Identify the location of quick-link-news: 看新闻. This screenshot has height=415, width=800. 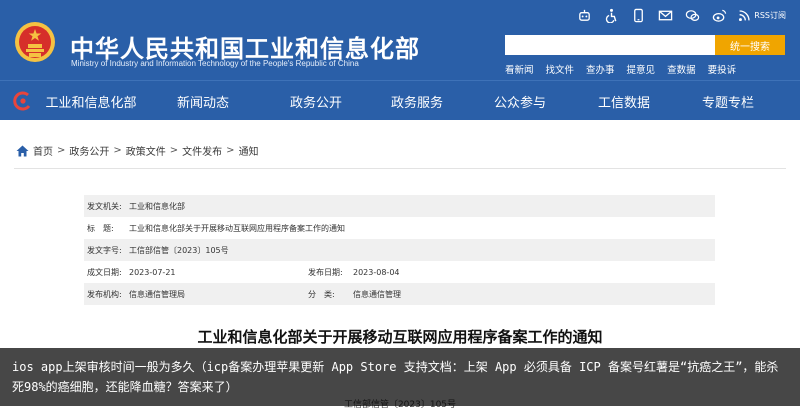
(519, 69).